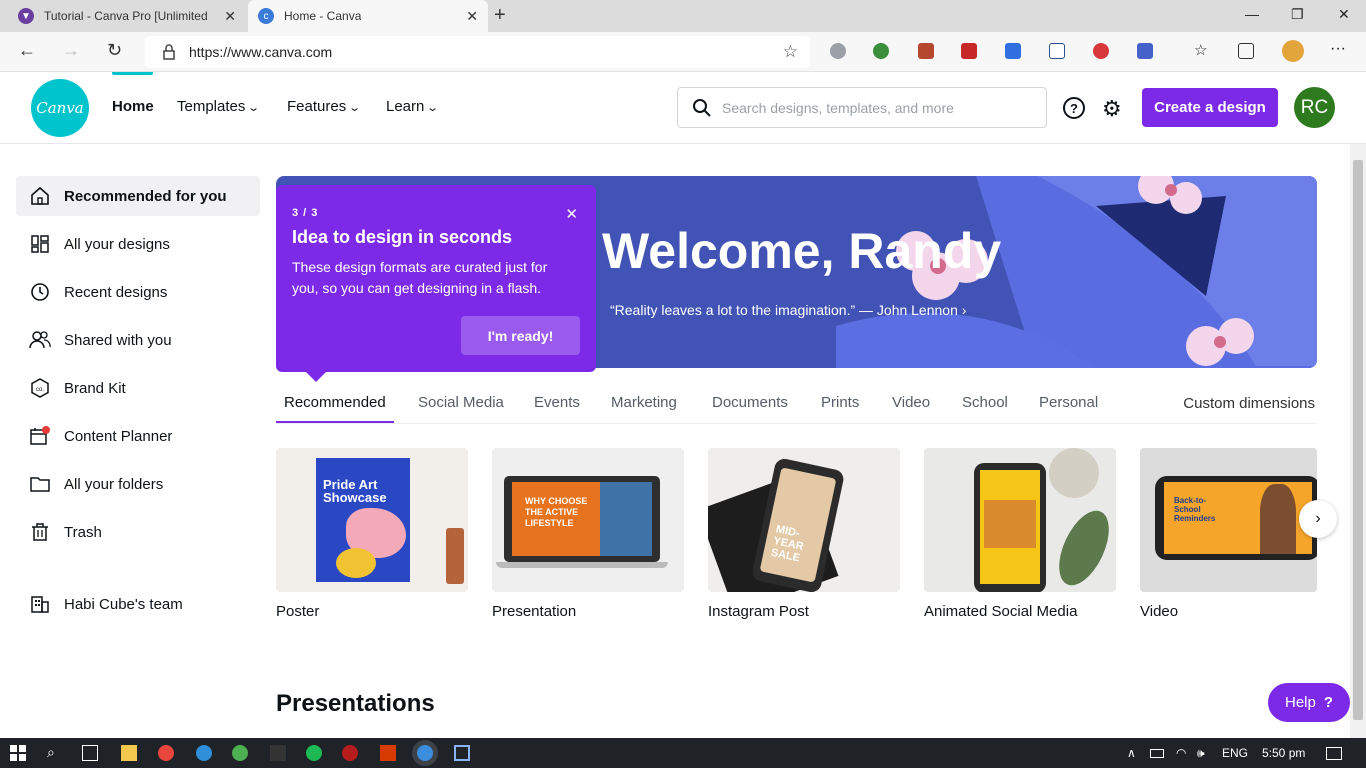  Describe the element at coordinates (350, 753) in the screenshot. I see `app-red-icon` at that location.